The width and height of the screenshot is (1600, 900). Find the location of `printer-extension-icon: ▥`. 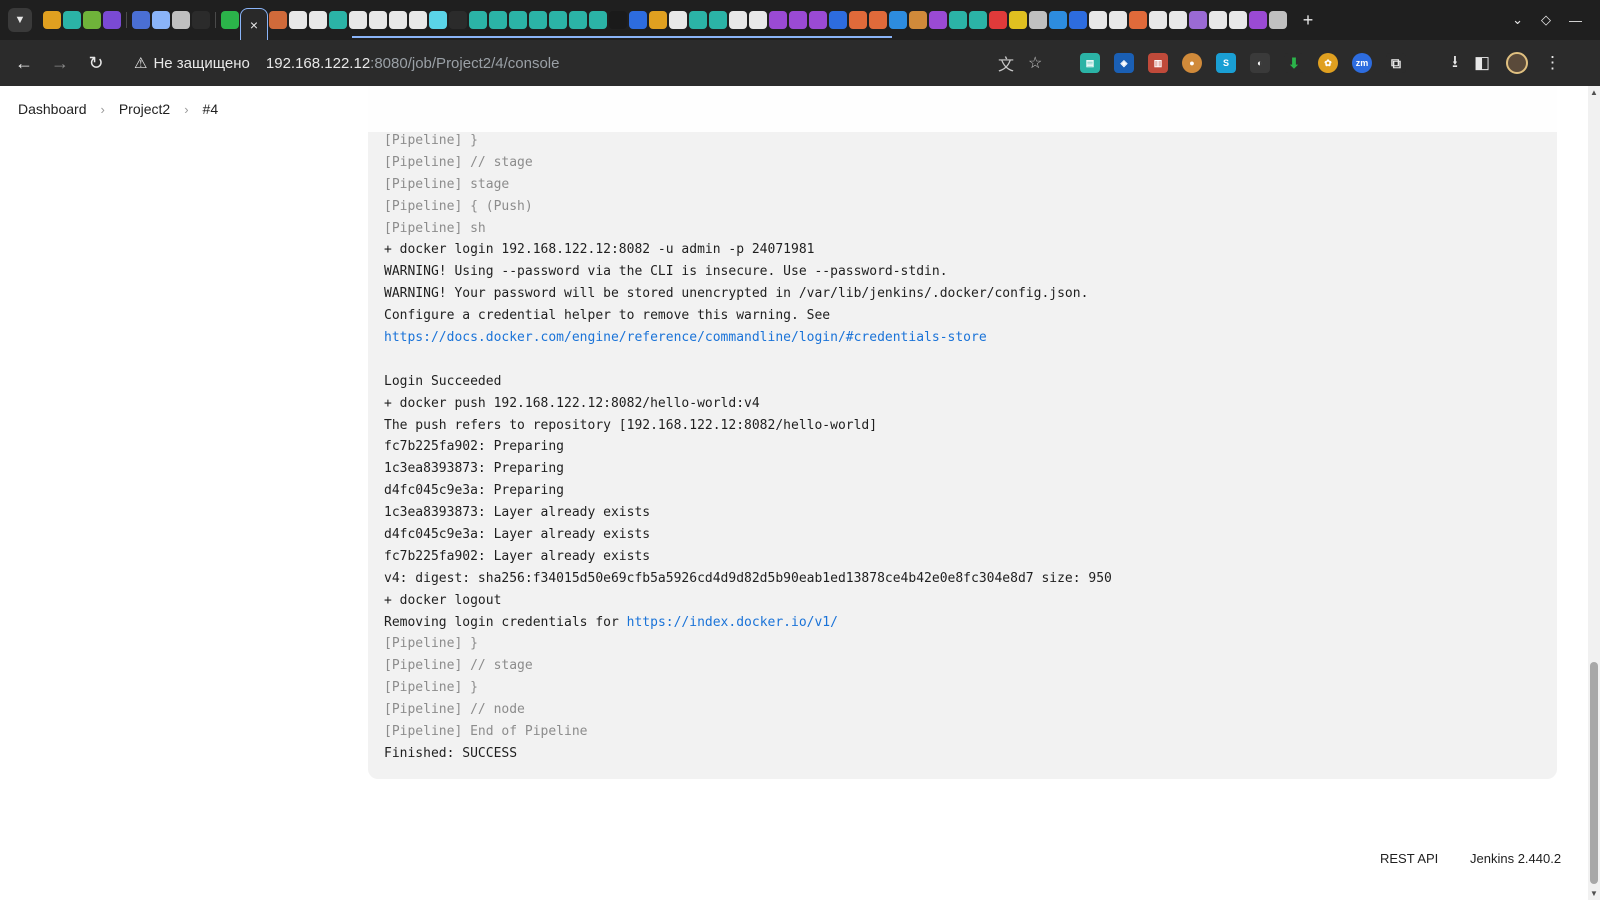

printer-extension-icon: ▥ is located at coordinates (1158, 63).